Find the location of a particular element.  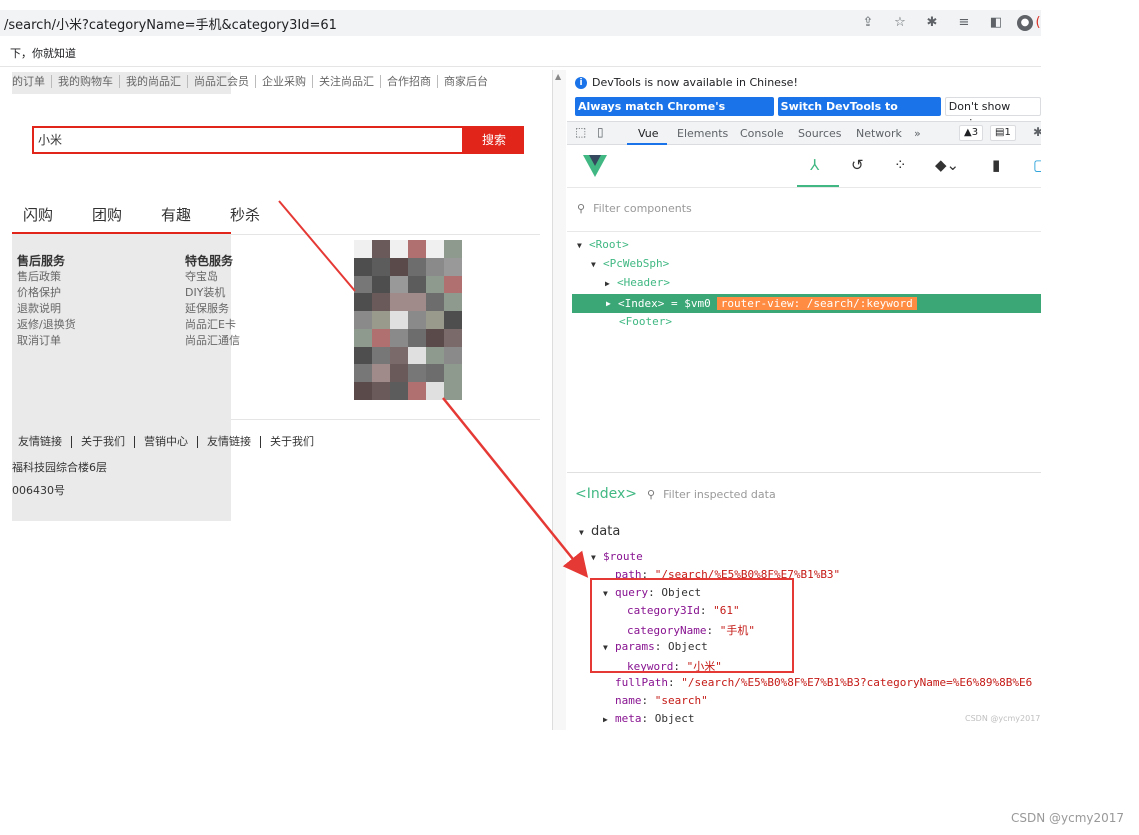

topnav-item: 关注尚品汇 is located at coordinates (347, 81).